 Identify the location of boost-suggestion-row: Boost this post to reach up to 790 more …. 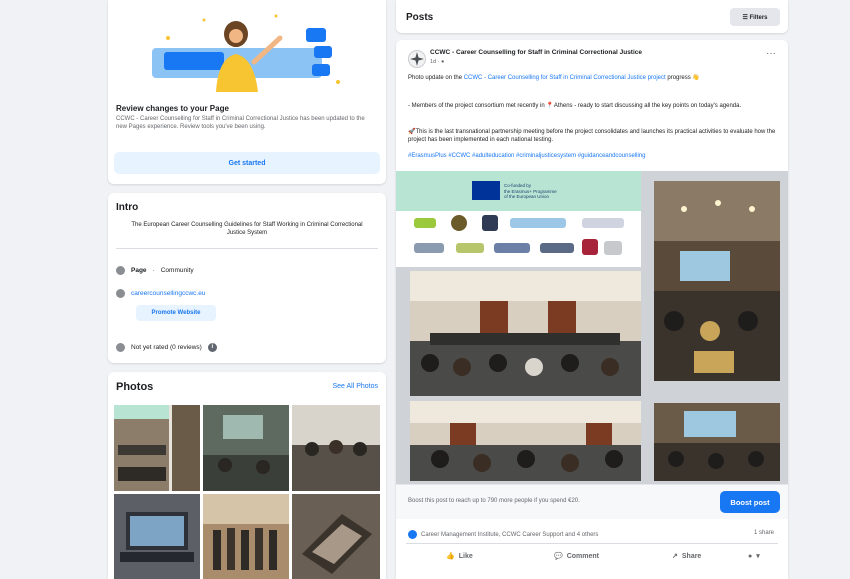
(592, 501).